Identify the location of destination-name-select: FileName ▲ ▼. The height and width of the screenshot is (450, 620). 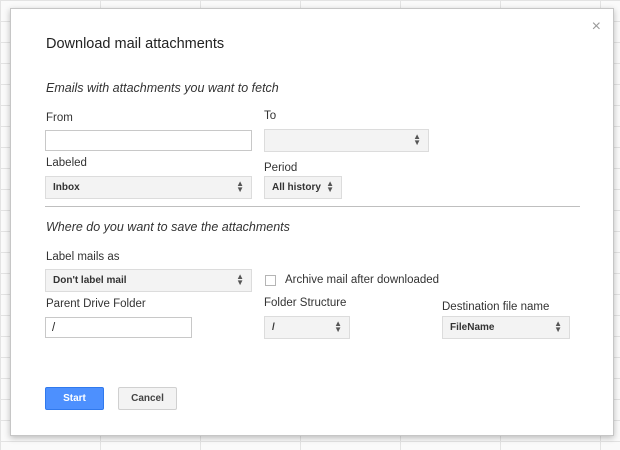
(506, 327).